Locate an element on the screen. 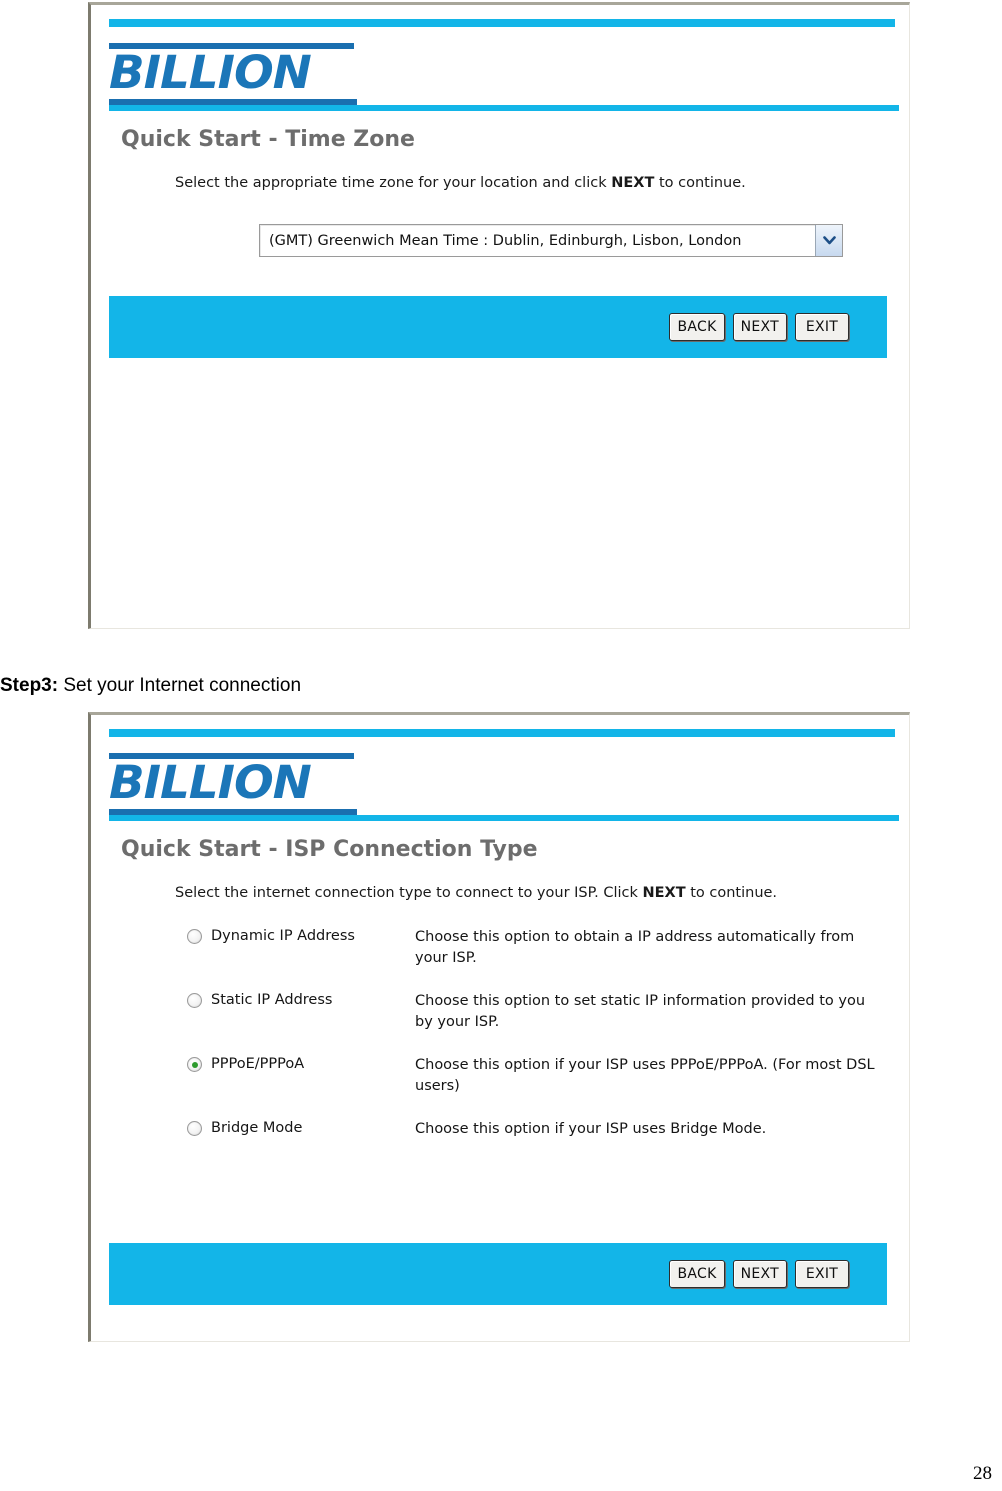  chevron-down-icon is located at coordinates (828, 240).